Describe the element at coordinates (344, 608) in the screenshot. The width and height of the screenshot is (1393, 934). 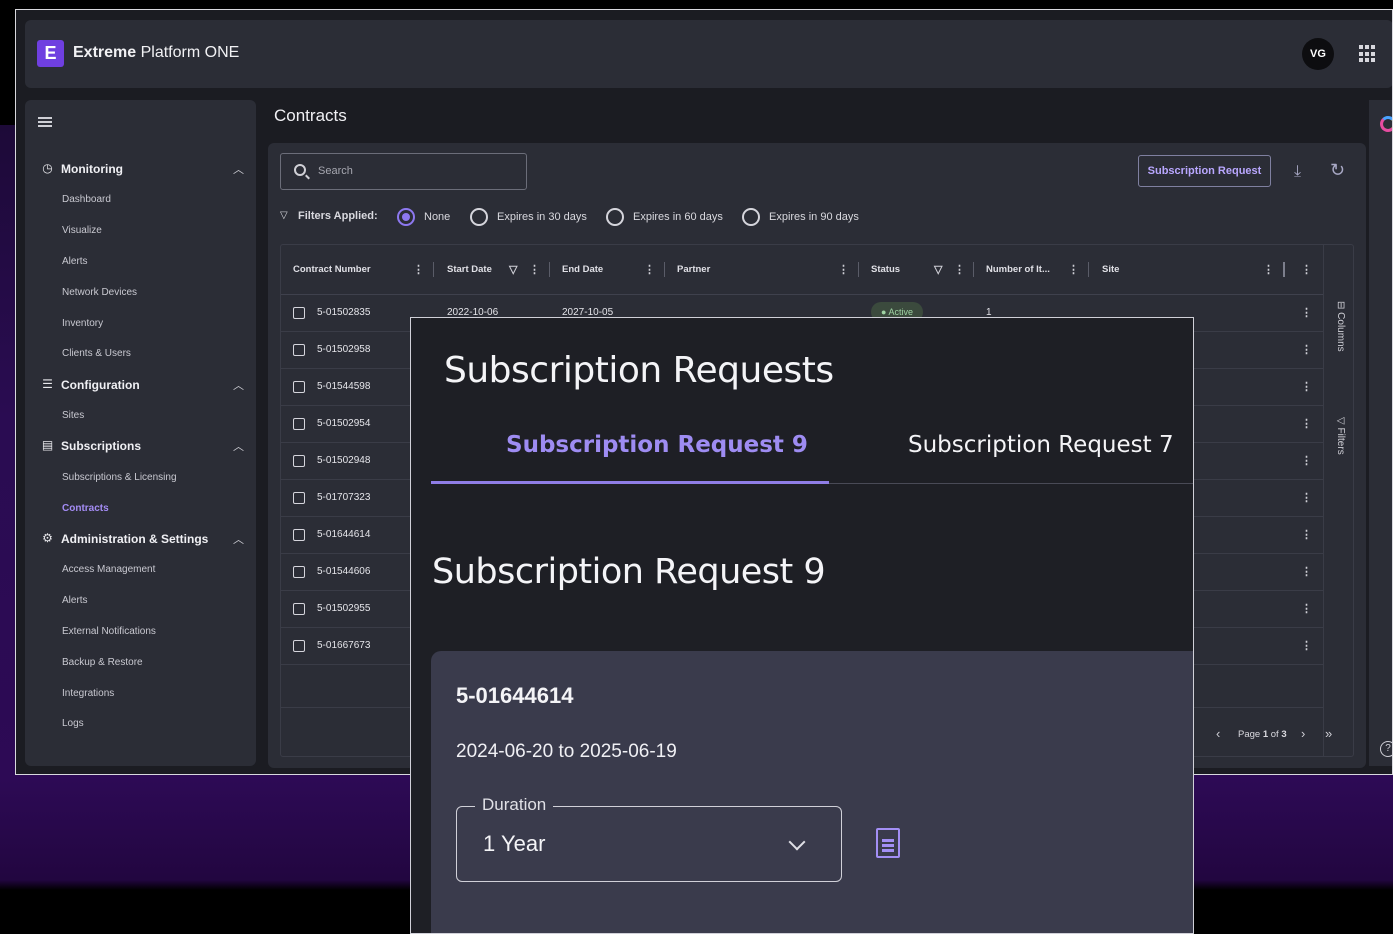
I see `contract-number-cell: 5-01502955` at that location.